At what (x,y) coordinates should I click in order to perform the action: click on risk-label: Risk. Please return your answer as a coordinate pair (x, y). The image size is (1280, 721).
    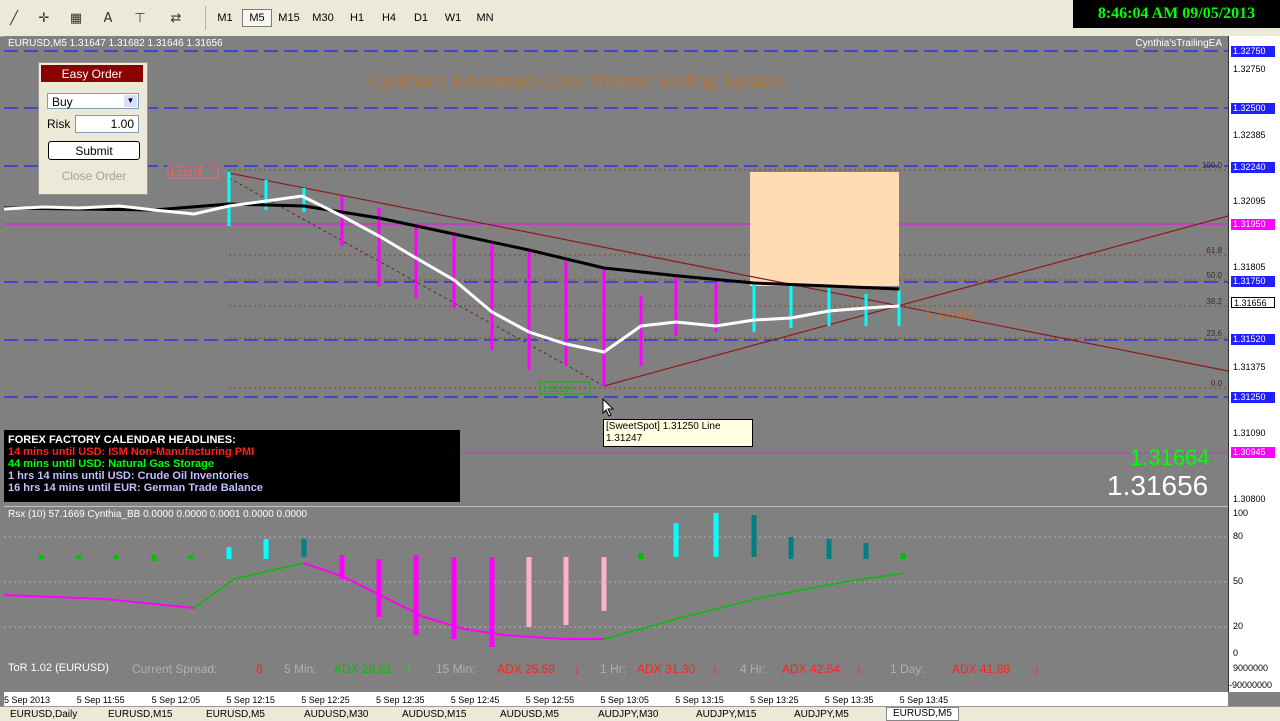
    Looking at the image, I should click on (59, 124).